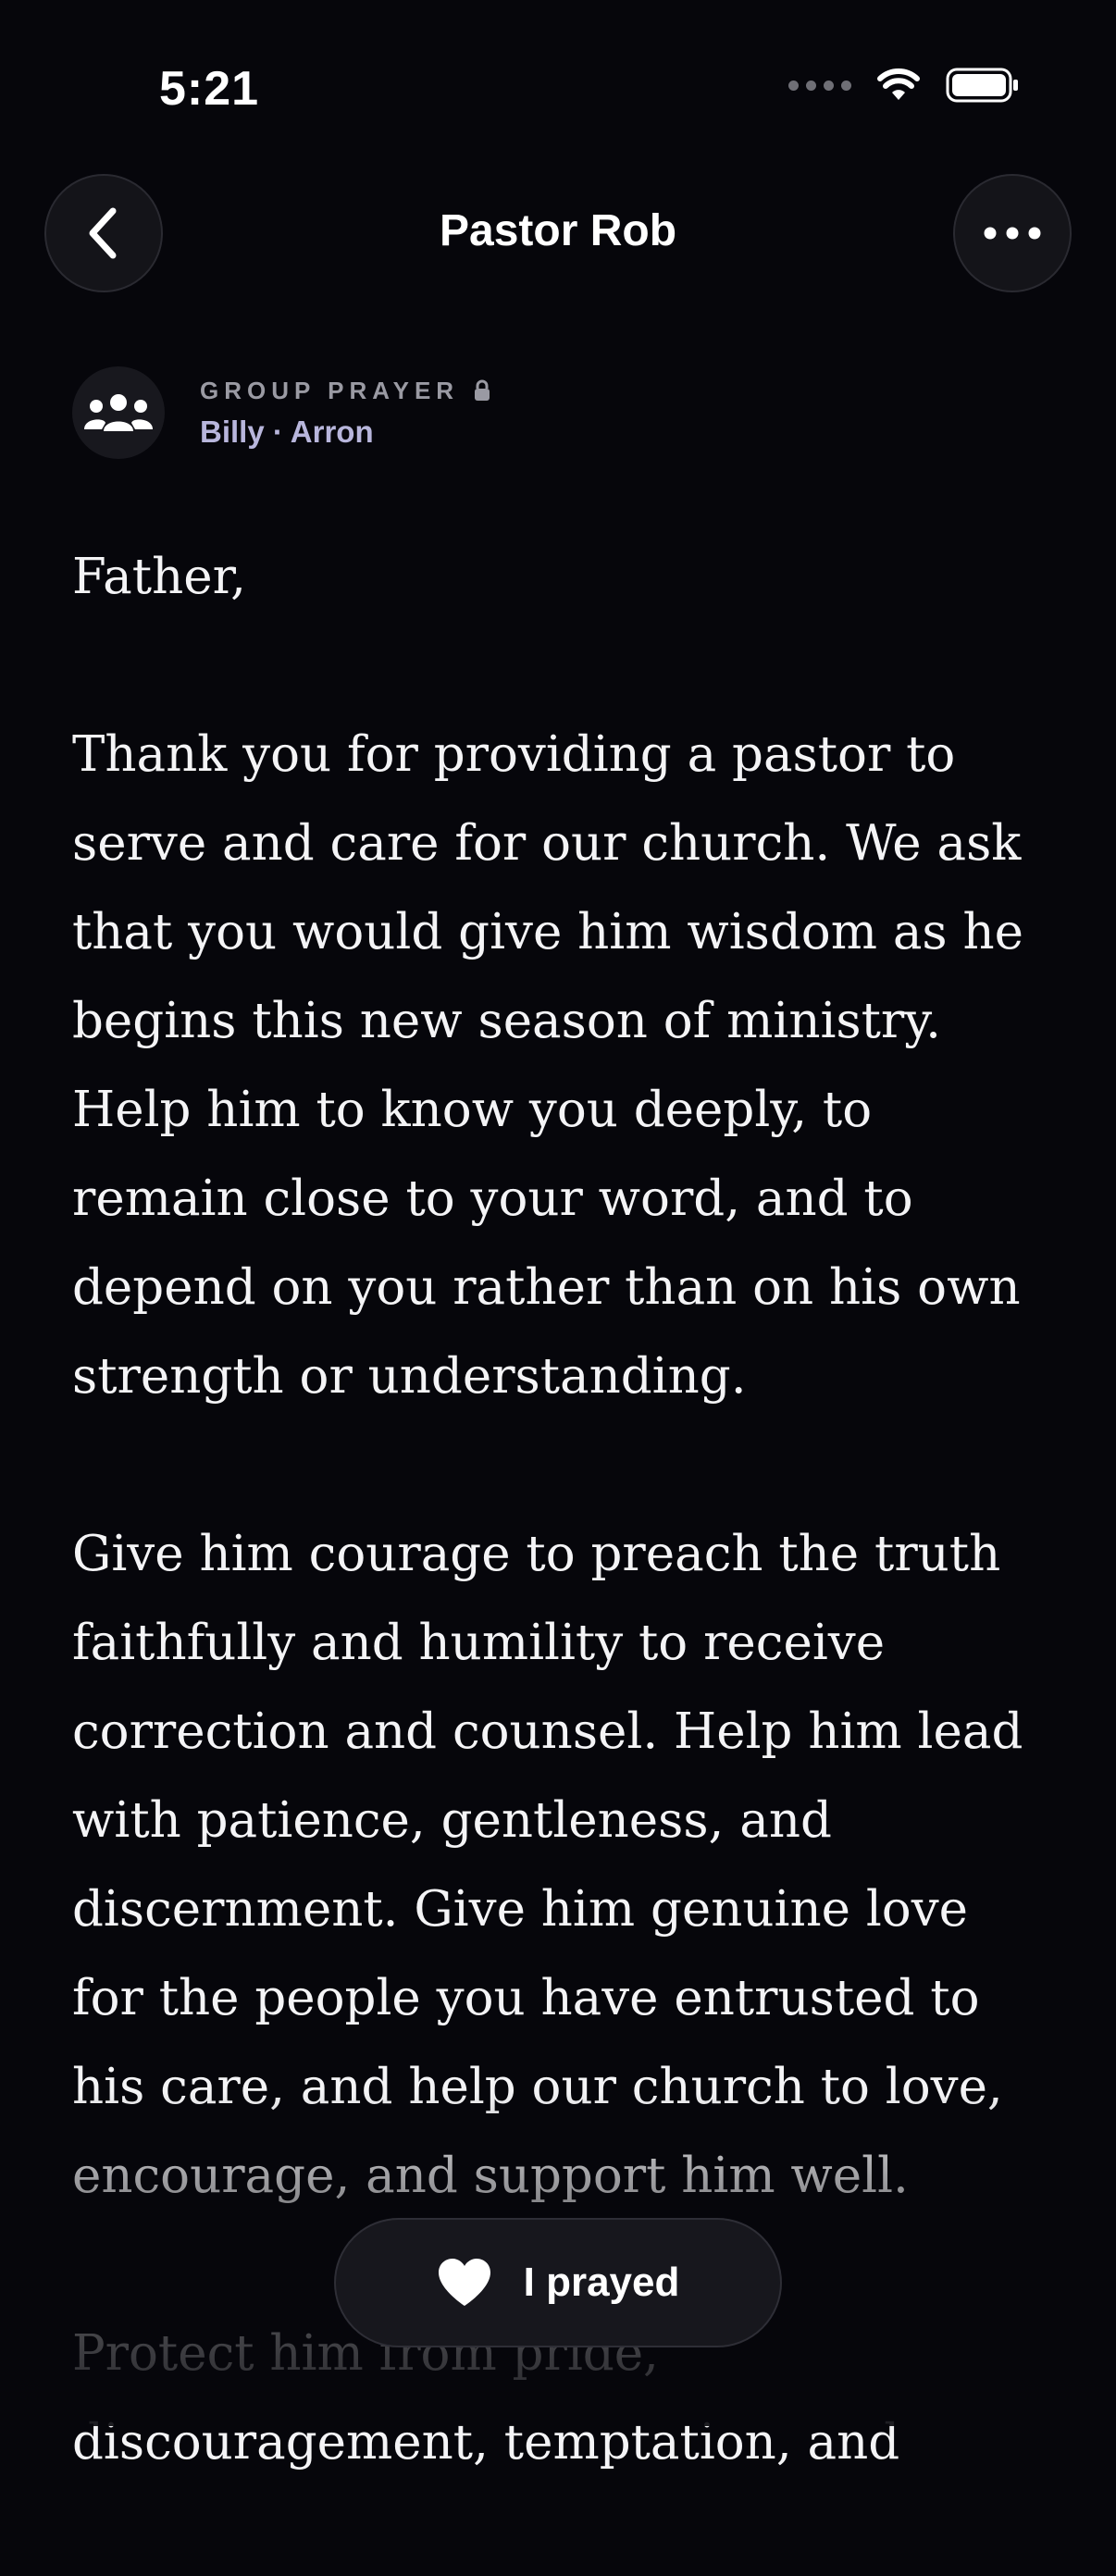 The height and width of the screenshot is (2576, 1116). I want to click on signal-icon, so click(819, 86).